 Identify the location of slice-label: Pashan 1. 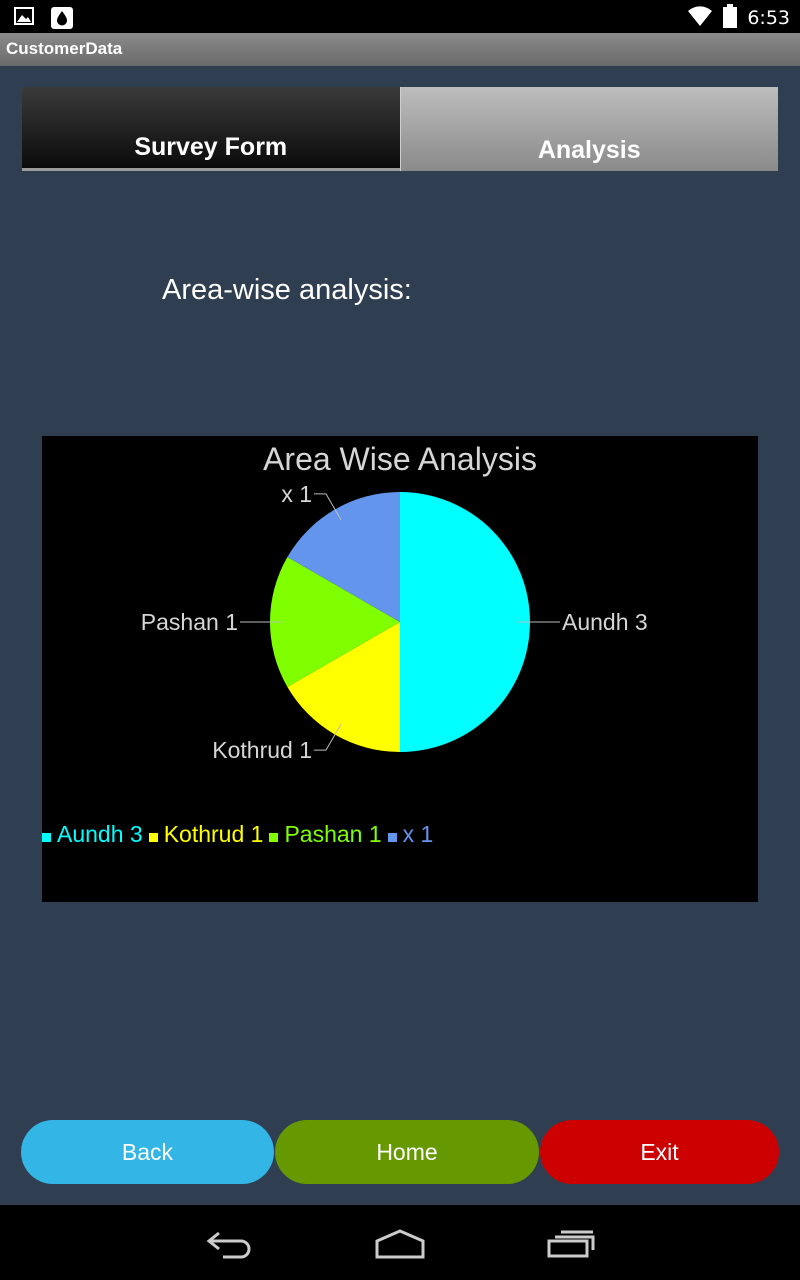
(189, 622).